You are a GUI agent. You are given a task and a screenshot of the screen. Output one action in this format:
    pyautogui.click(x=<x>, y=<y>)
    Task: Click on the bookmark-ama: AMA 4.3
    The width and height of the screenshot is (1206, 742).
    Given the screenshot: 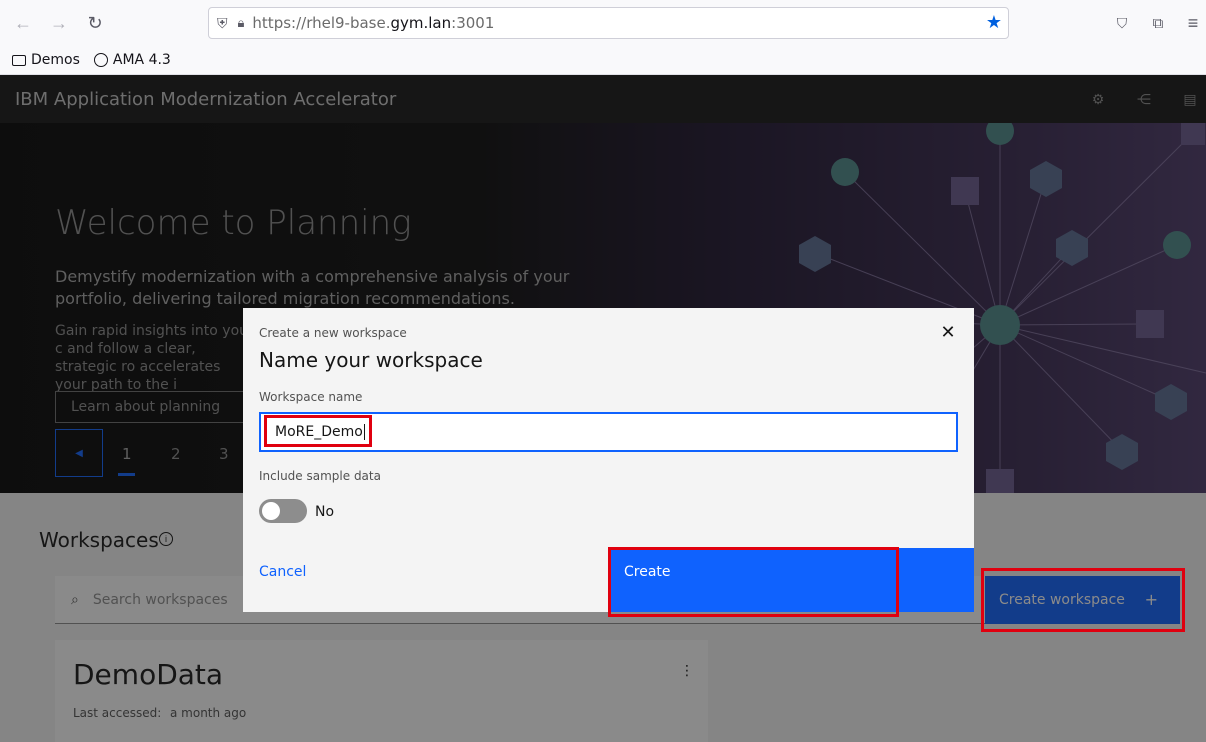 What is the action you would take?
    pyautogui.click(x=132, y=60)
    